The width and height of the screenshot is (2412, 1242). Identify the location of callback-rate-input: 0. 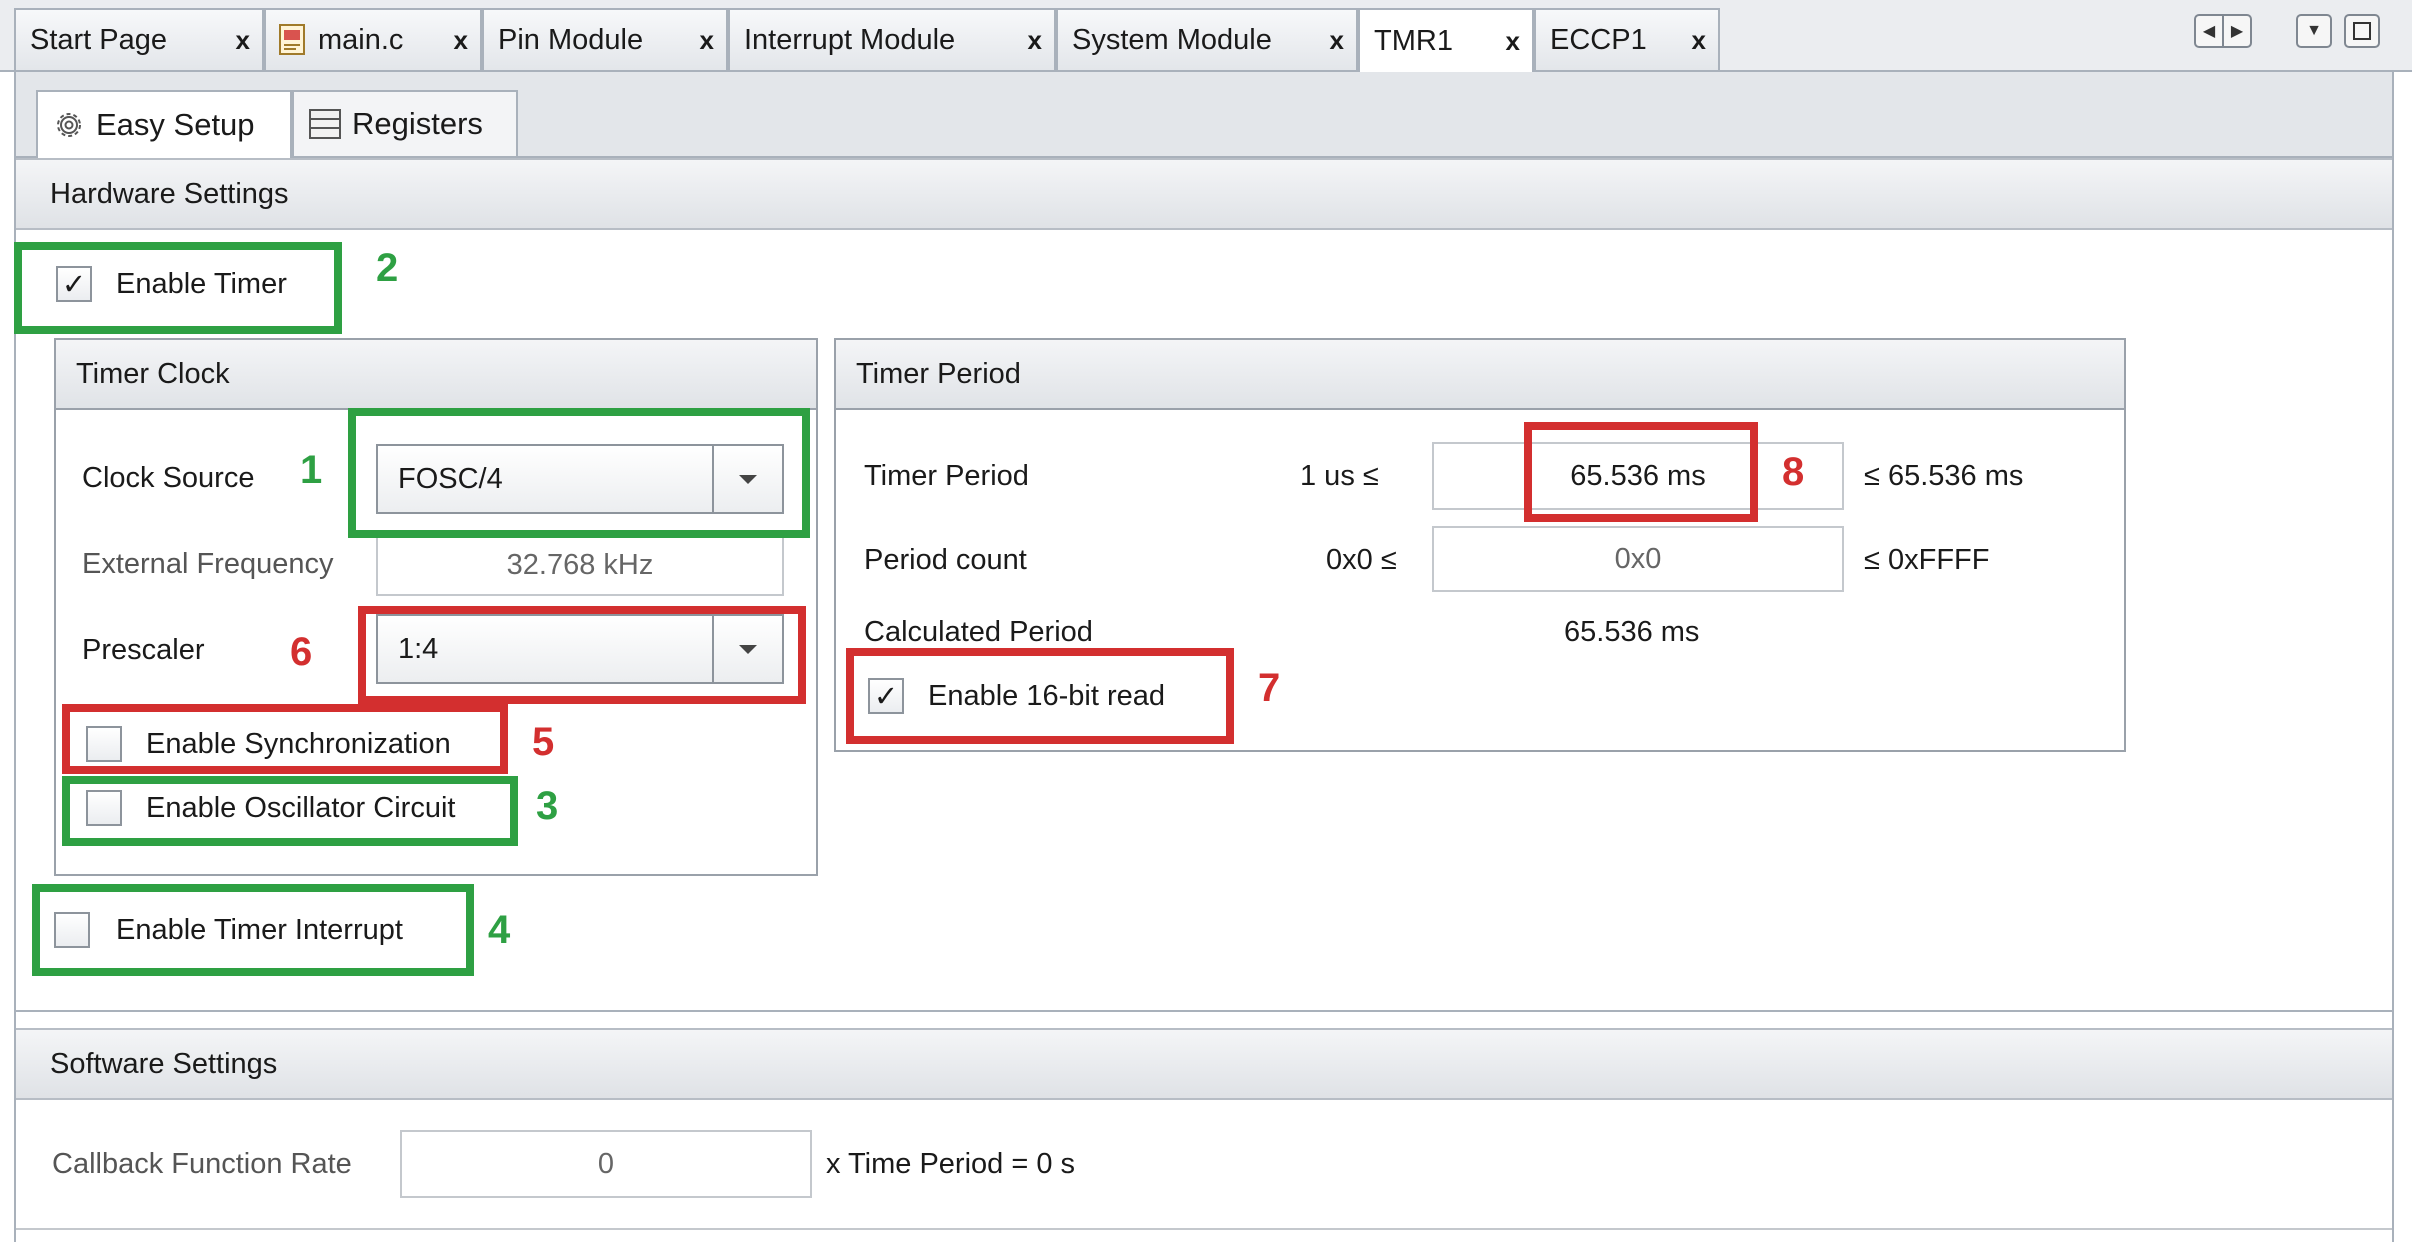
(606, 1164).